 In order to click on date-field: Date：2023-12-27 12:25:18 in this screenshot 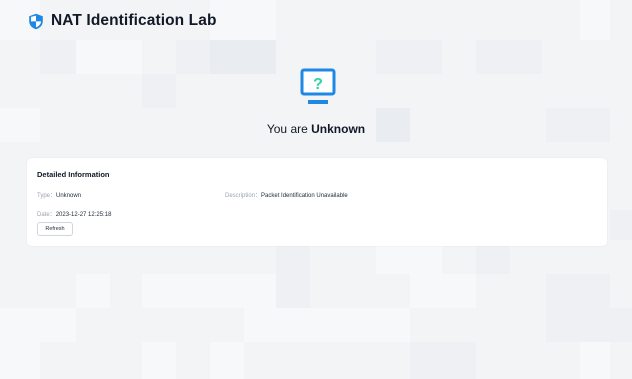, I will do `click(74, 213)`.